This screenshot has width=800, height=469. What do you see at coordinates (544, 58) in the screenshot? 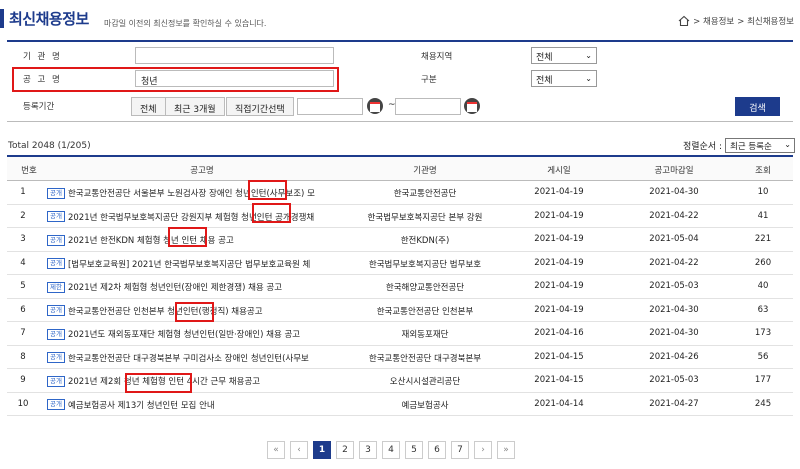
I see `region-select-value: 전체` at bounding box center [544, 58].